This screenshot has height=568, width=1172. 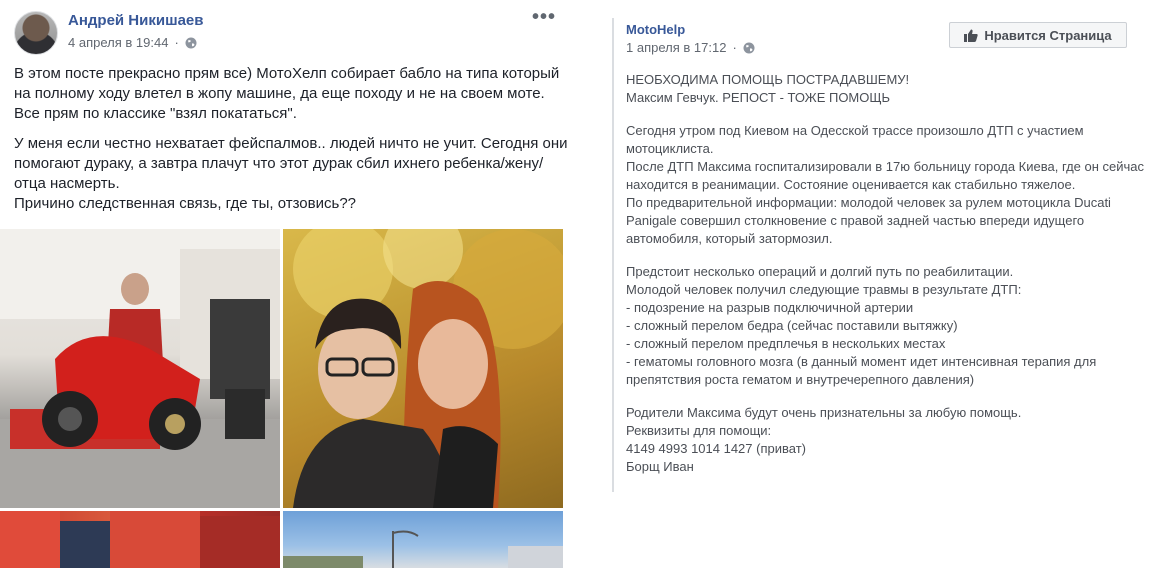 What do you see at coordinates (118, 42) in the screenshot?
I see `post-timestamp: 4 апреля в 19:44` at bounding box center [118, 42].